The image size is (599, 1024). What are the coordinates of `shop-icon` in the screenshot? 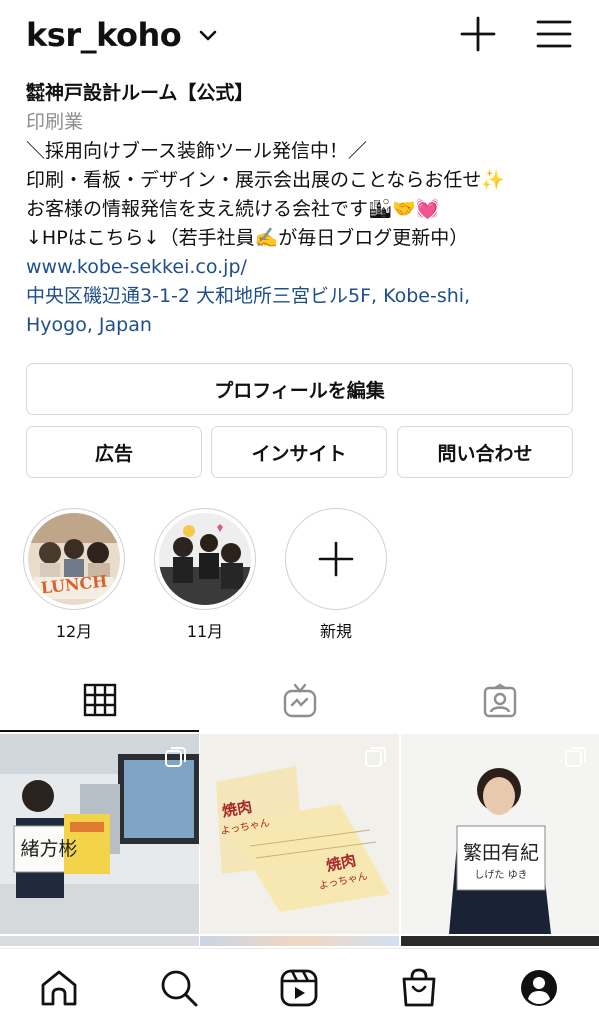 It's located at (419, 988).